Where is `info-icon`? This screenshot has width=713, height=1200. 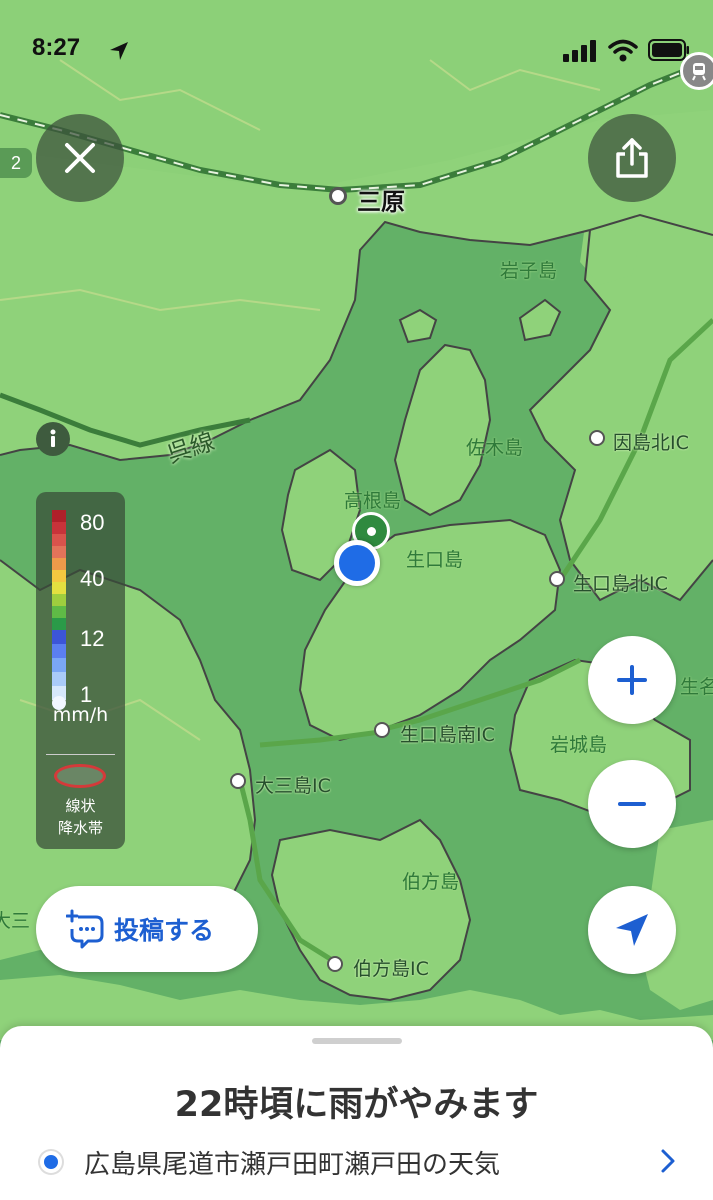
info-icon is located at coordinates (53, 439).